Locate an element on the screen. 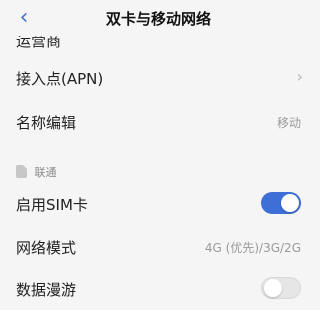  apn-row: 接入点(APN) › is located at coordinates (158, 77).